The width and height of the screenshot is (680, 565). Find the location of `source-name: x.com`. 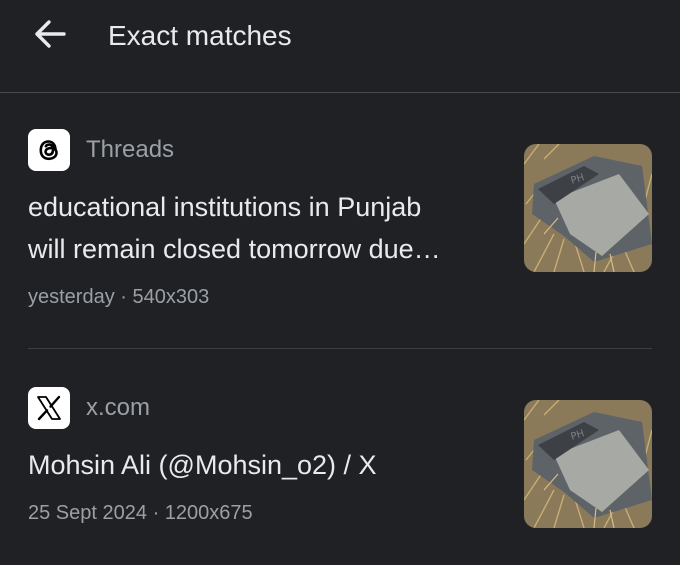

source-name: x.com is located at coordinates (118, 407).